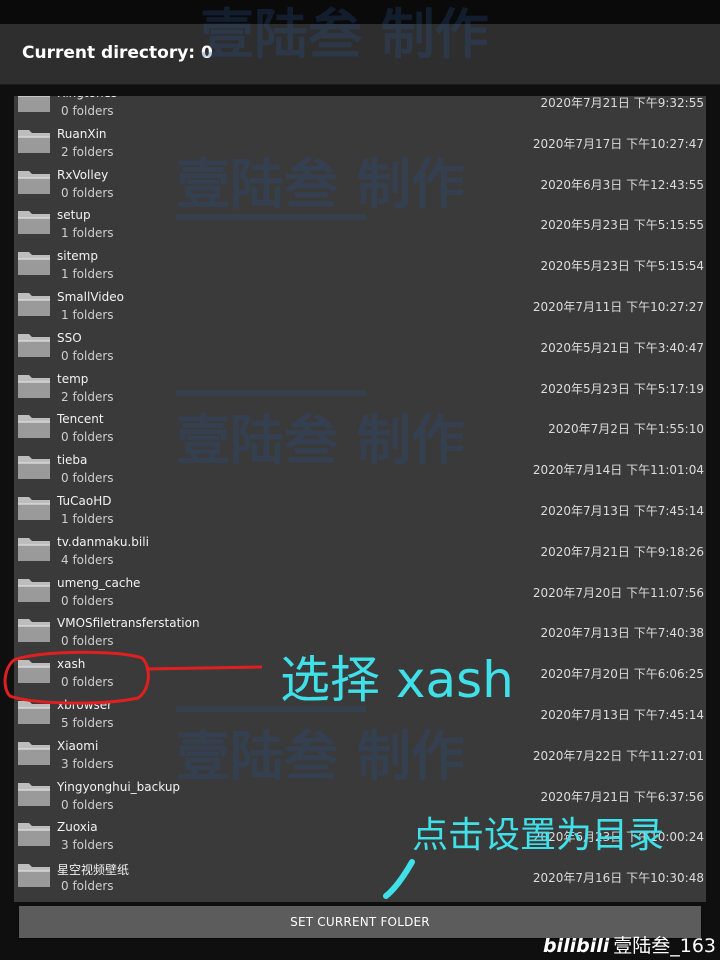 This screenshot has width=720, height=960. I want to click on folder-name: SSO, so click(69, 337).